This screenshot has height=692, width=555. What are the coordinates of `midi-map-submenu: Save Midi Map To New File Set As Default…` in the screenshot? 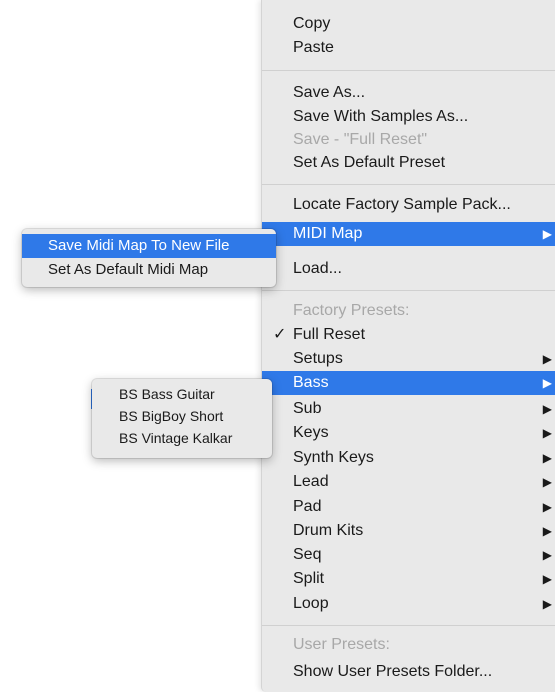 It's located at (149, 258).